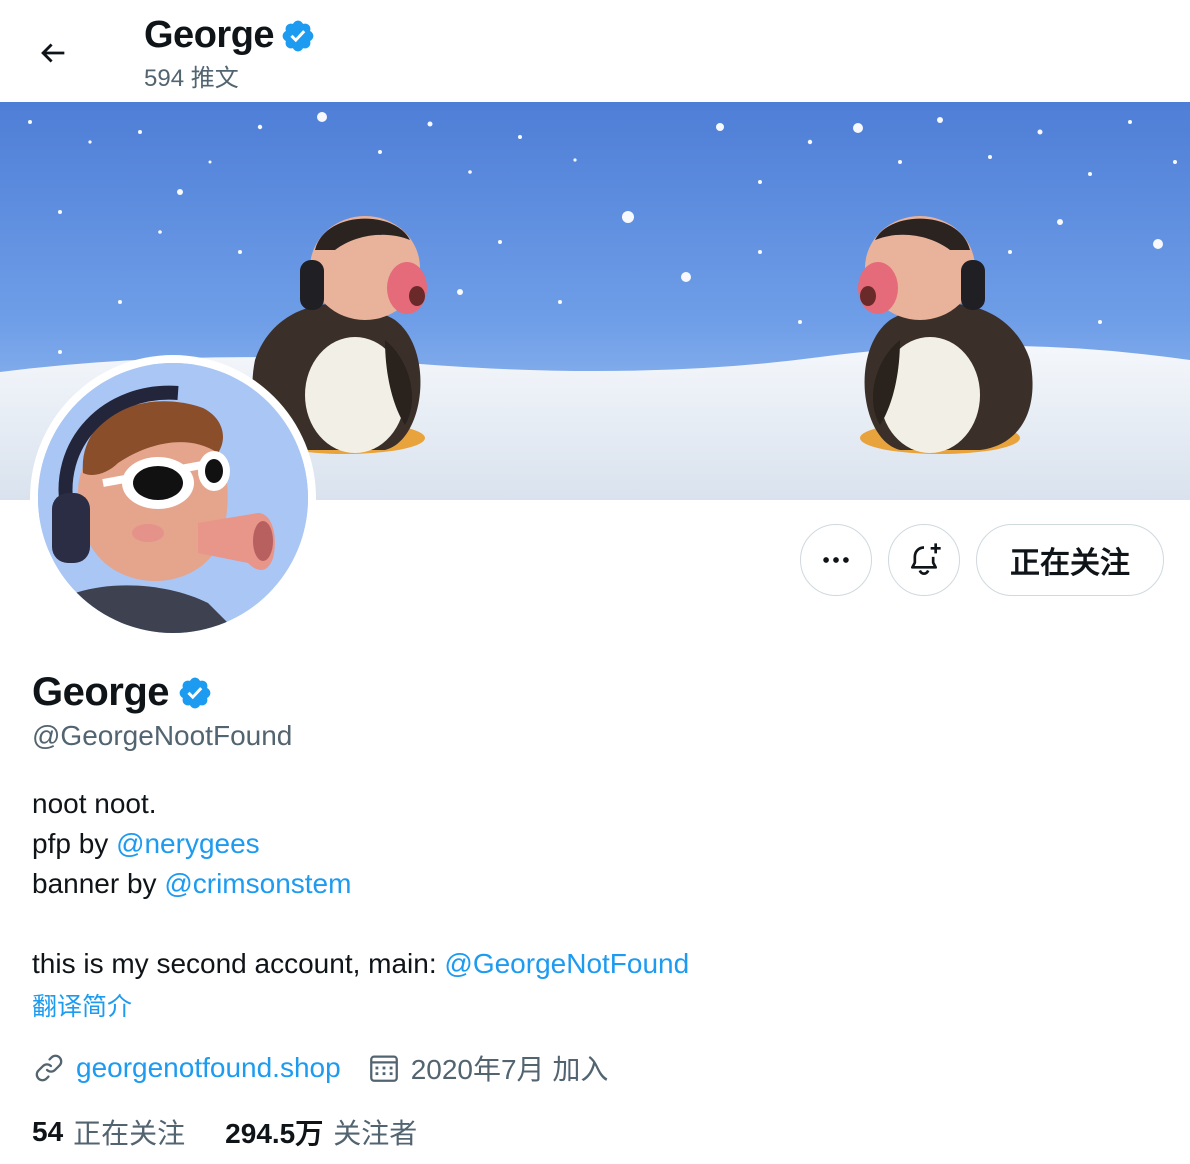  I want to click on bio-text: noot noot., so click(94, 803).